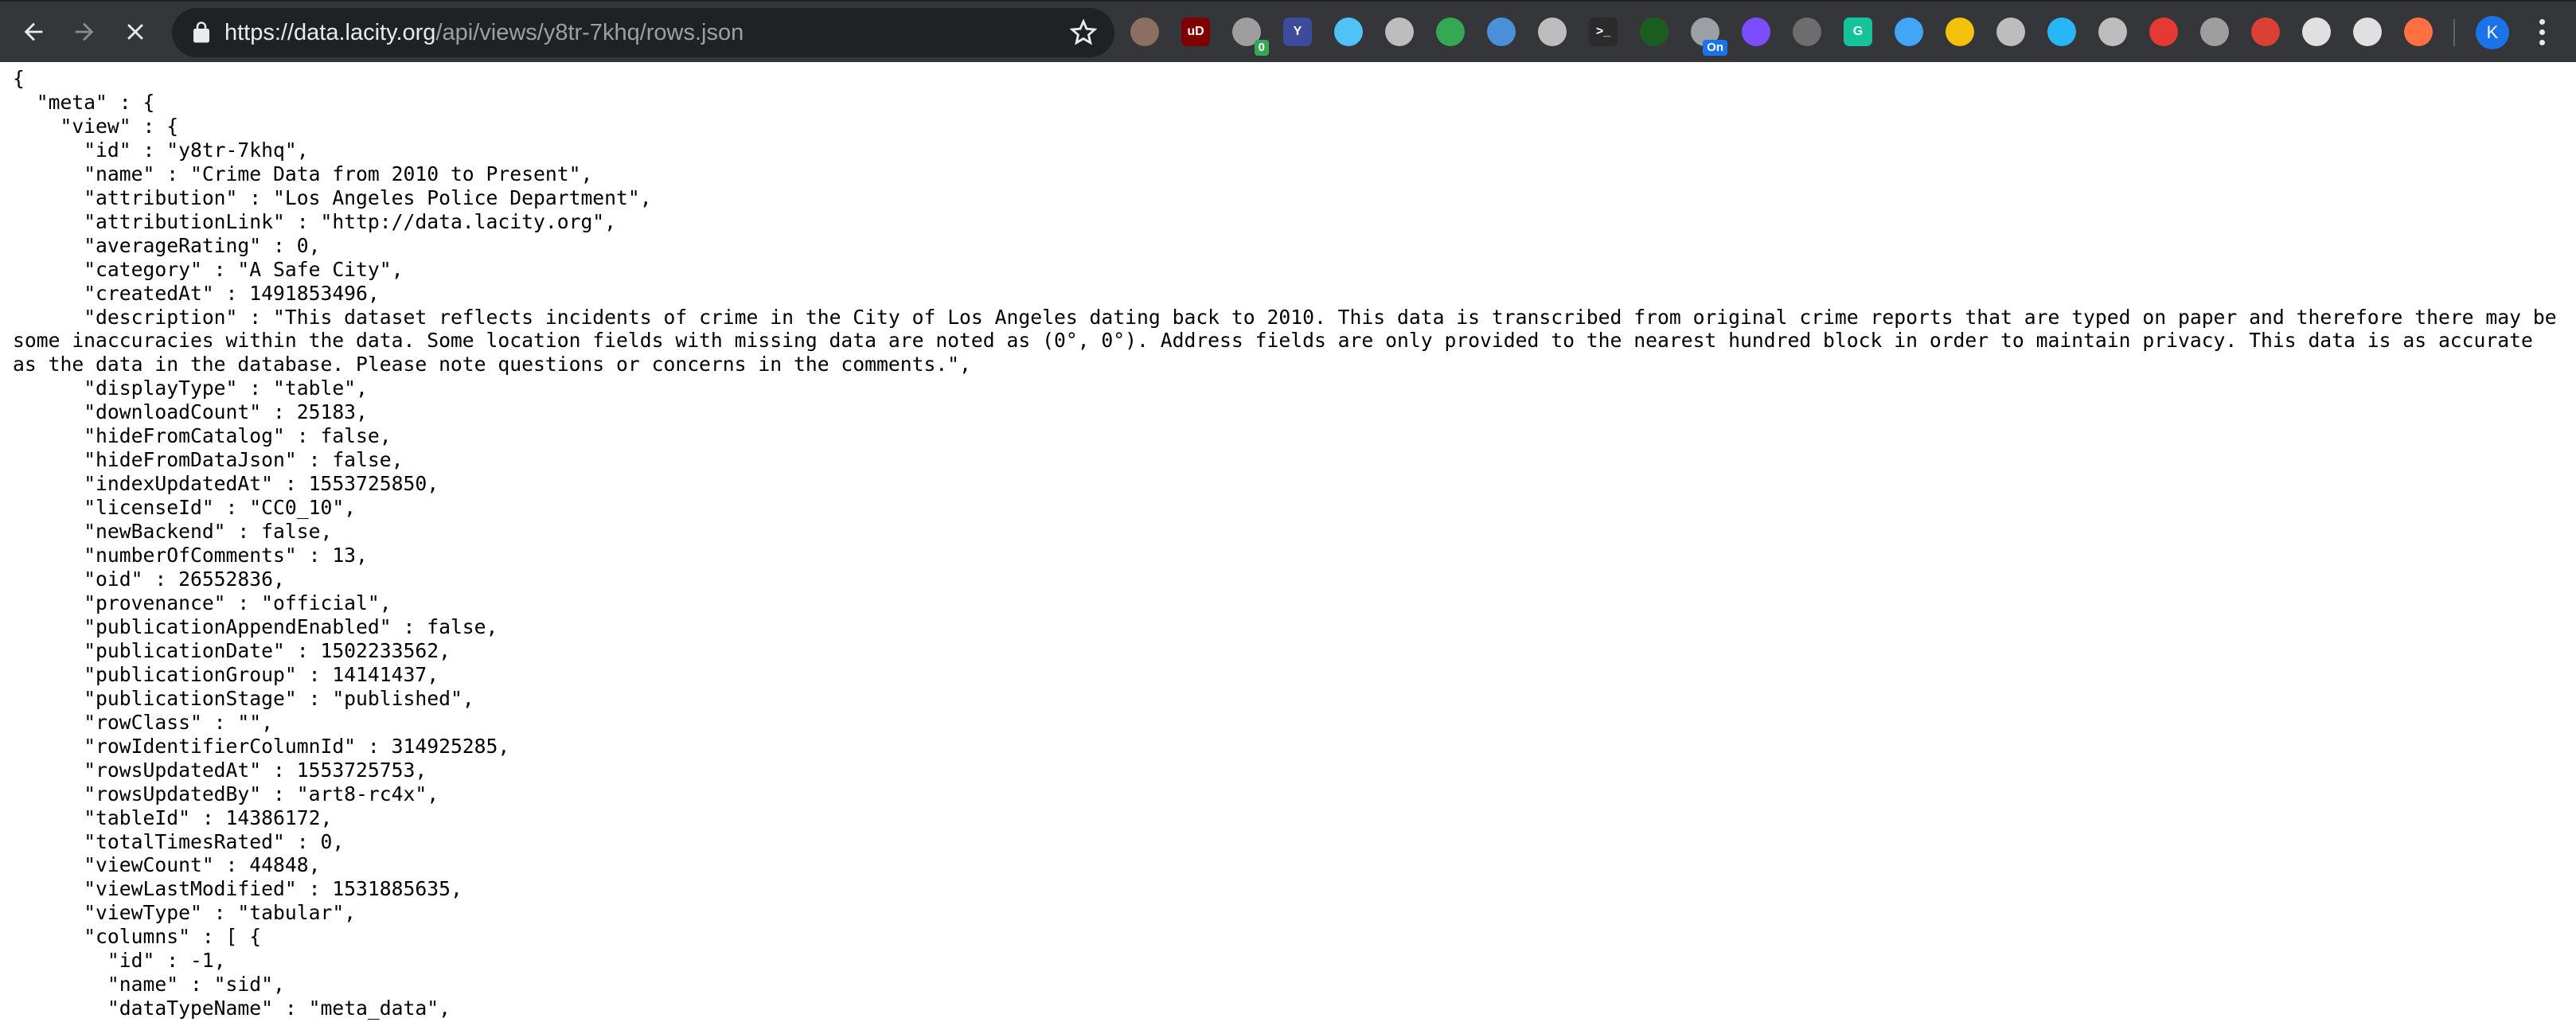 The width and height of the screenshot is (2576, 1022). I want to click on close-icon, so click(135, 32).